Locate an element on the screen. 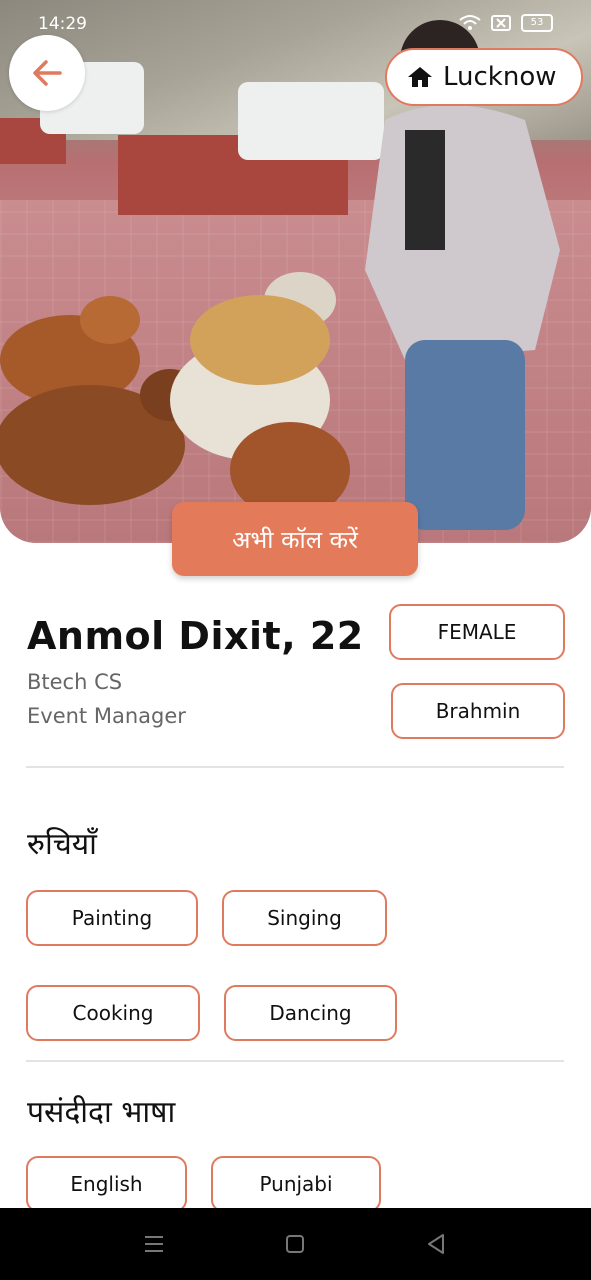  interest-tag: Painting is located at coordinates (112, 918).